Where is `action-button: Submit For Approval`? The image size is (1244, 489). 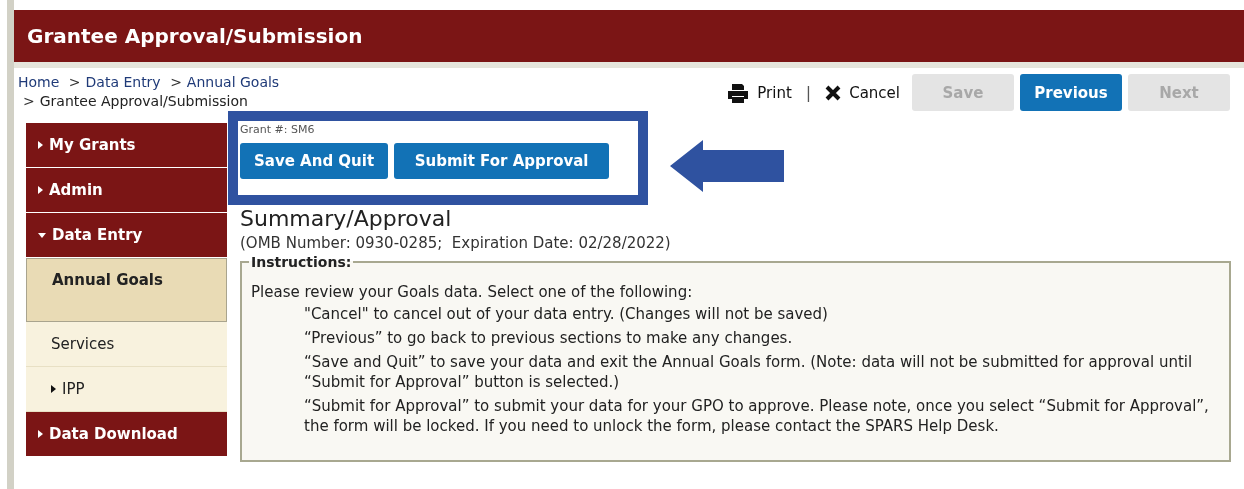
action-button: Submit For Approval is located at coordinates (502, 161).